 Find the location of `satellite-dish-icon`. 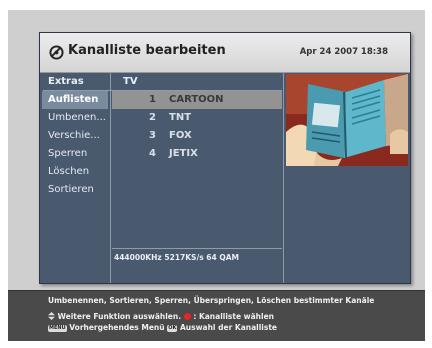

satellite-dish-icon is located at coordinates (56, 52).